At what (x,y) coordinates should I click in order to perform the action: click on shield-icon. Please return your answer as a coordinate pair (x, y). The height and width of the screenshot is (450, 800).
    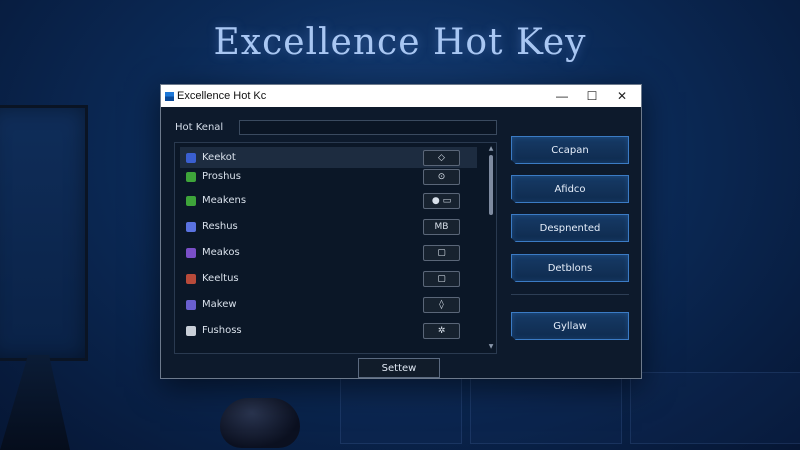
    Looking at the image, I should click on (191, 226).